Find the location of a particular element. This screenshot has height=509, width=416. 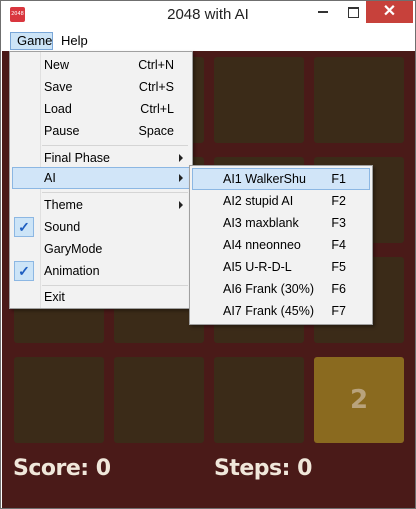

menu-item-label: AI6 Frank (30%) is located at coordinates (269, 289).